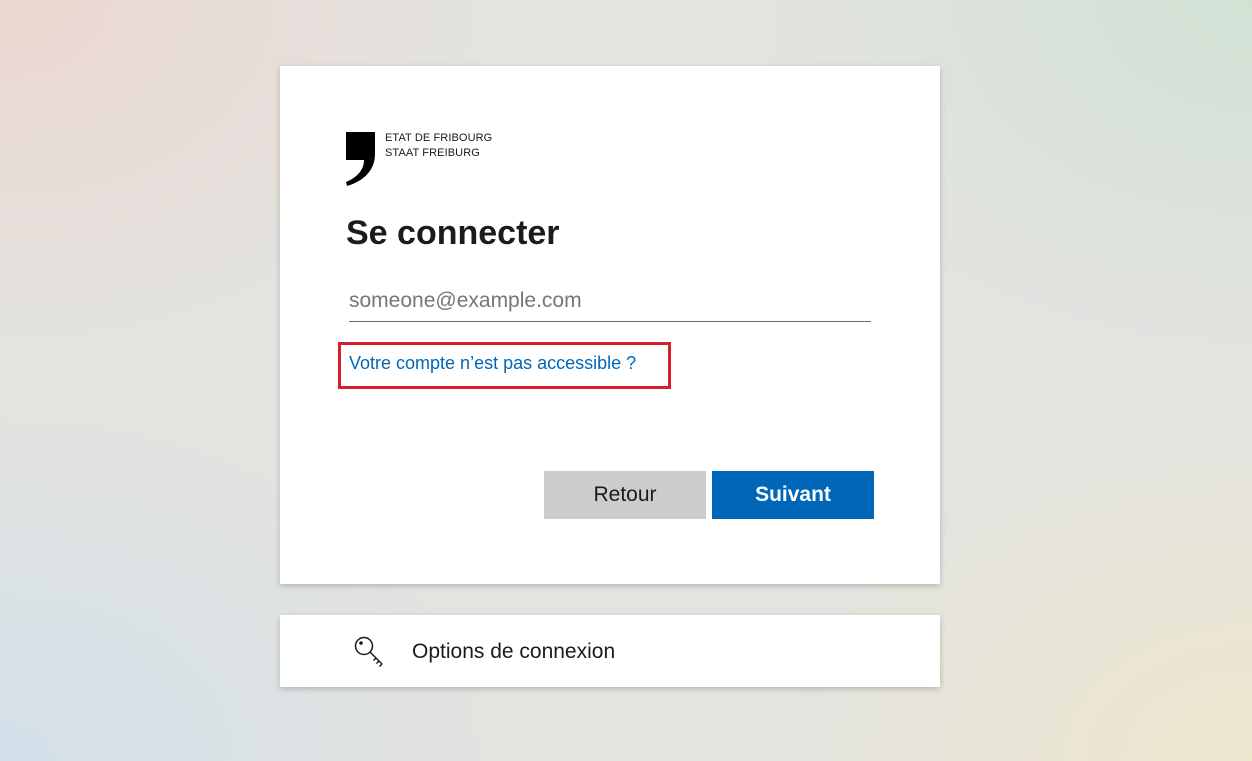  I want to click on email-field, so click(610, 301).